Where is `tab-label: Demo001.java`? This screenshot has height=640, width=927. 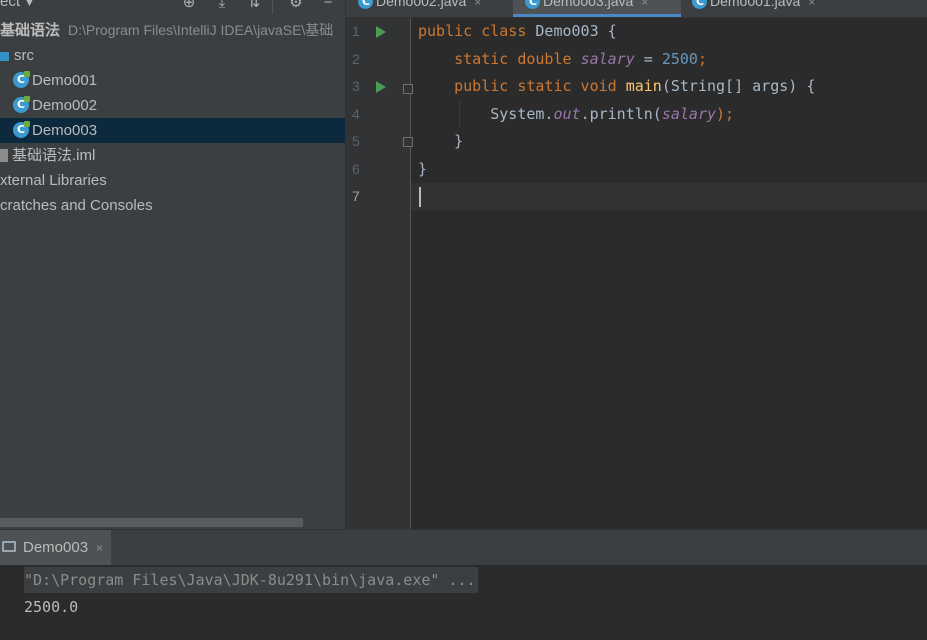
tab-label: Demo001.java is located at coordinates (755, 4).